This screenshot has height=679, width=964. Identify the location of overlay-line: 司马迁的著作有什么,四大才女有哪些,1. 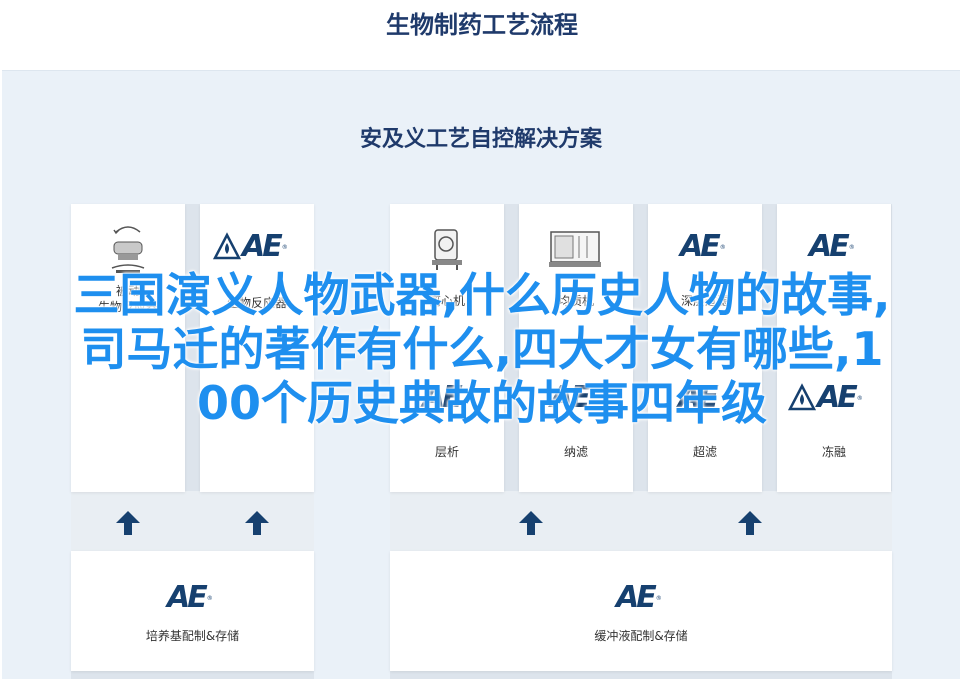
(482, 349).